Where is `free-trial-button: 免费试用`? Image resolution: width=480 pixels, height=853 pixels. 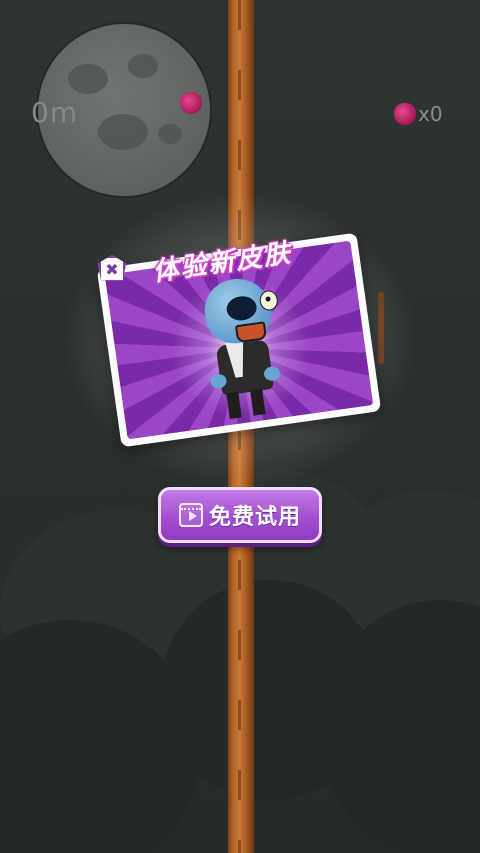 free-trial-button: 免费试用 is located at coordinates (240, 515).